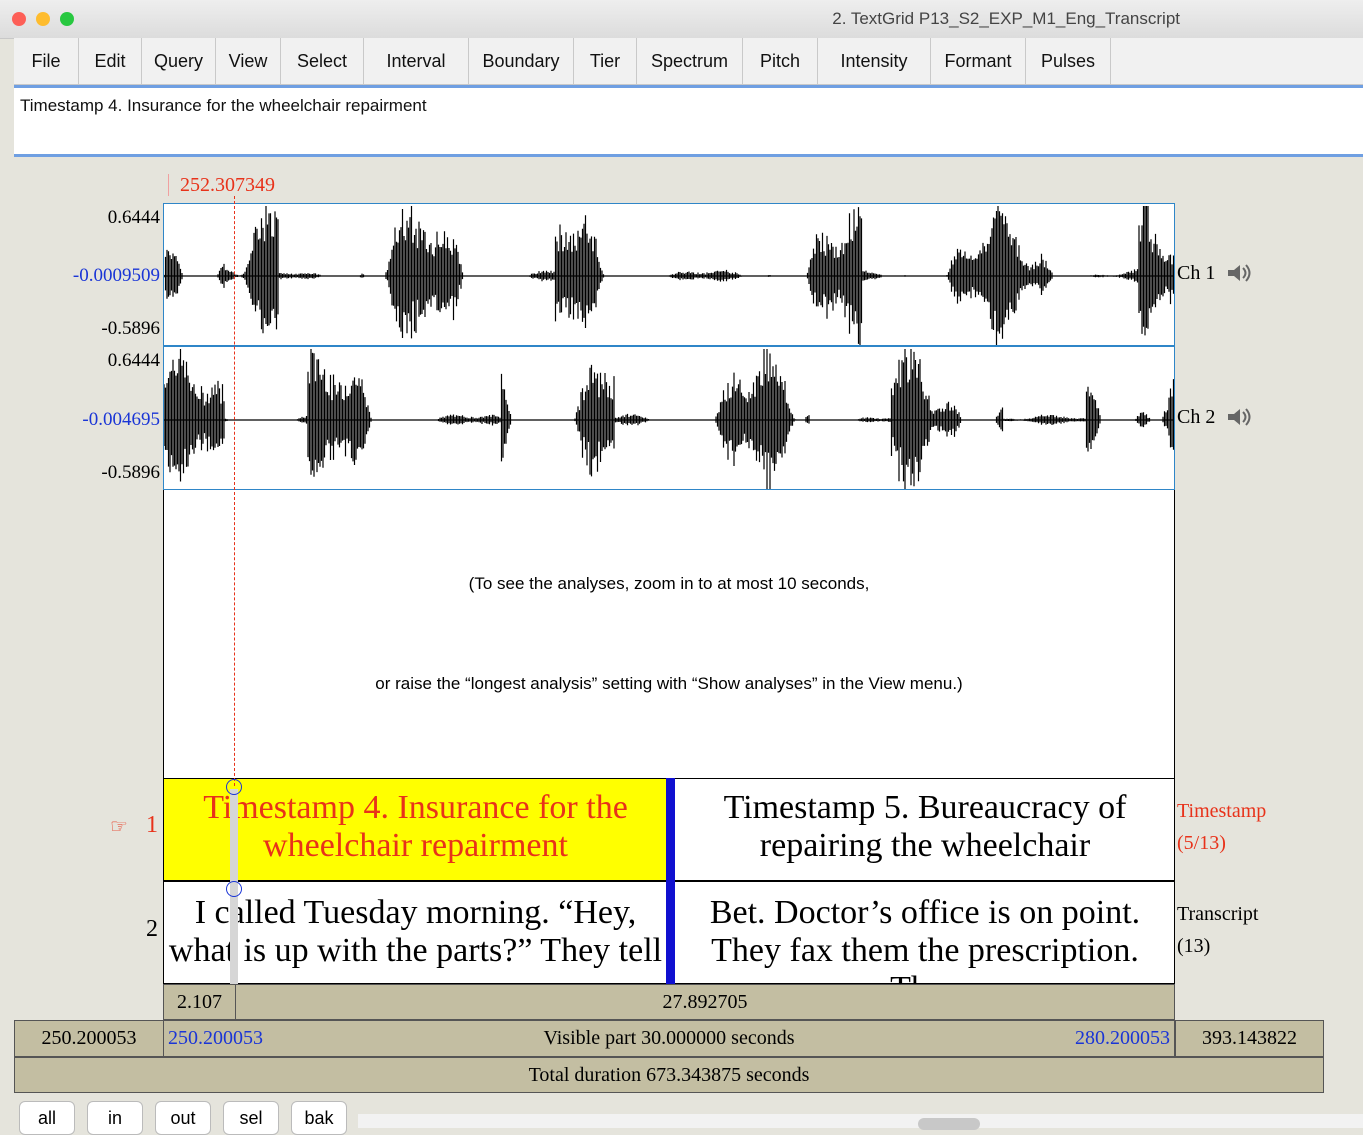 This screenshot has width=1363, height=1135. What do you see at coordinates (251, 1118) in the screenshot?
I see `zoom-sel-button: sel` at bounding box center [251, 1118].